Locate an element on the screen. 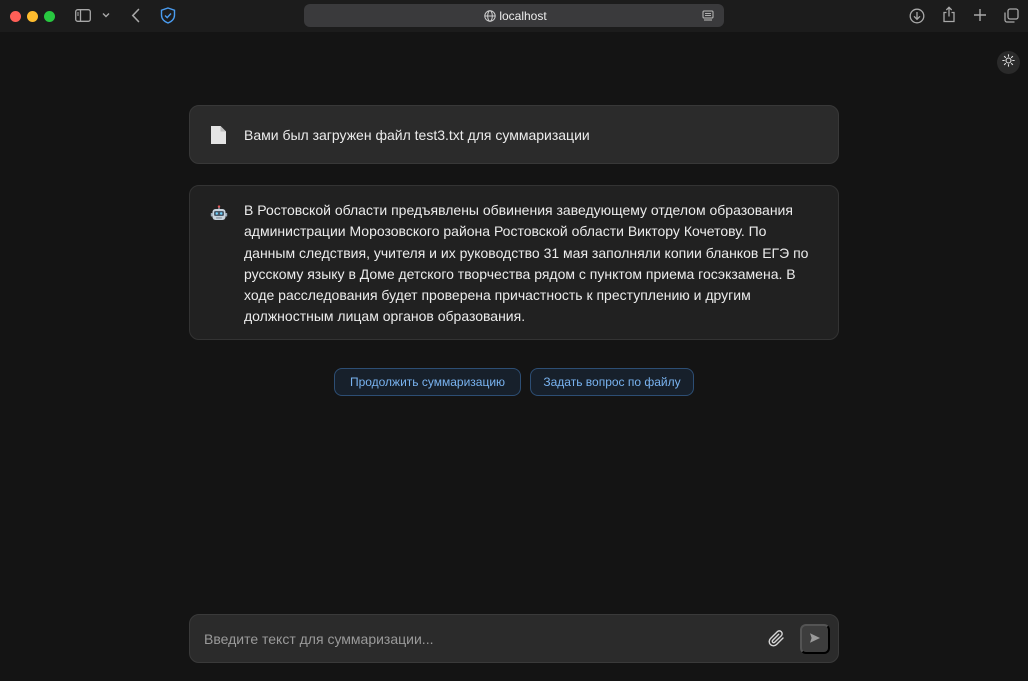 The image size is (1028, 681). zoom-window-button is located at coordinates (49, 16).